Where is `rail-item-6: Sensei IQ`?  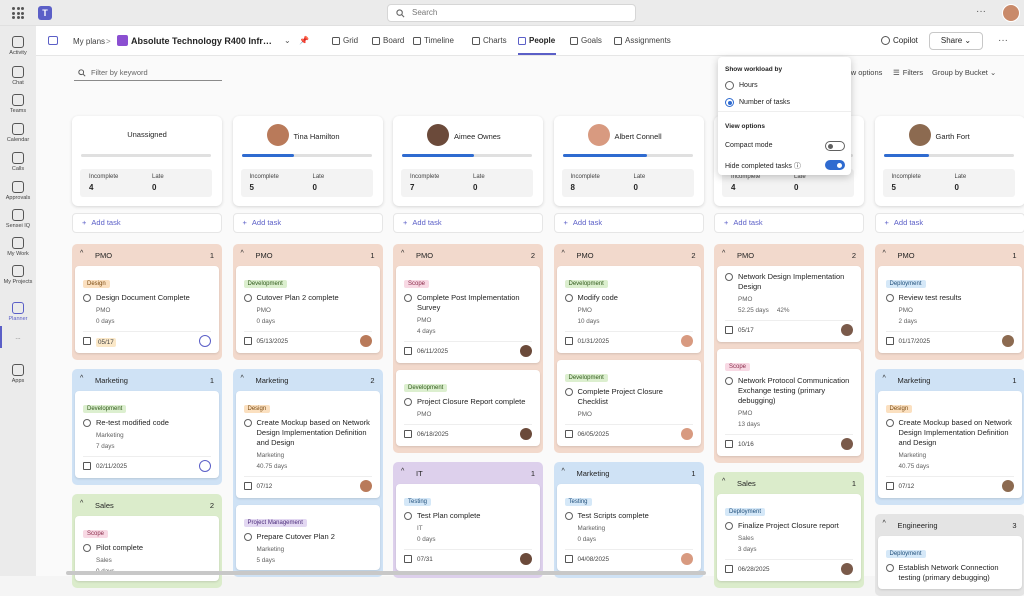 rail-item-6: Sensei IQ is located at coordinates (18, 219).